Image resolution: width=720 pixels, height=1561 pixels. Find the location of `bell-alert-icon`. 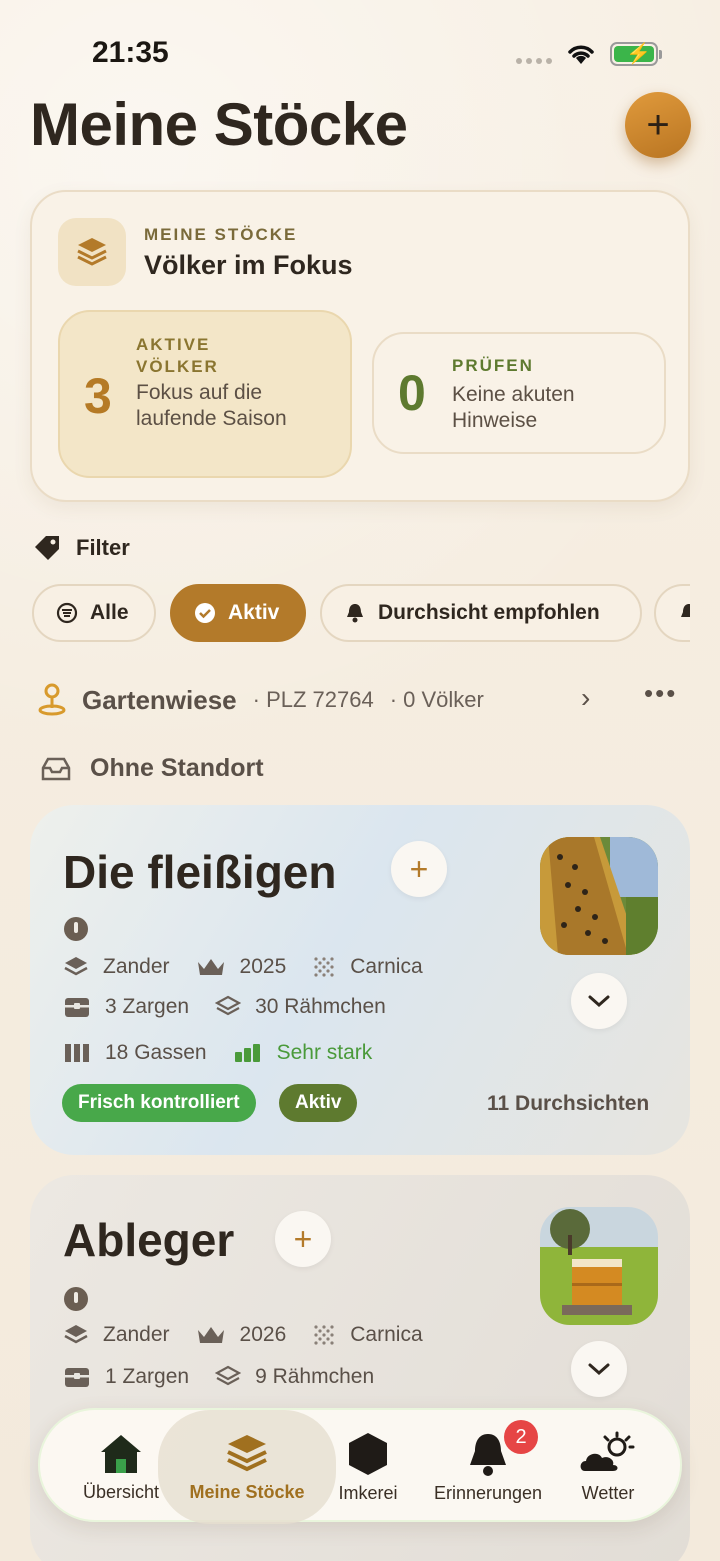

bell-alert-icon is located at coordinates (355, 613).